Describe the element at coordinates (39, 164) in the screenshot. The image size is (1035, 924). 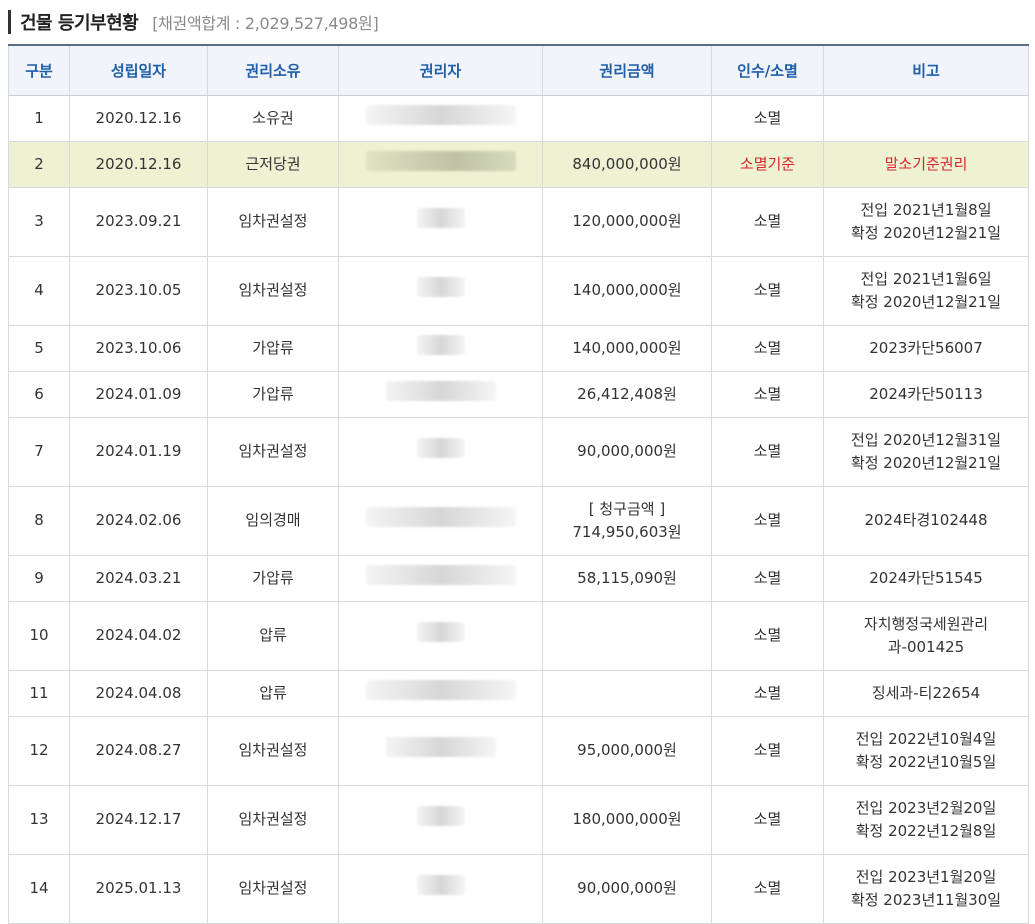
I see `row-no: 2` at that location.